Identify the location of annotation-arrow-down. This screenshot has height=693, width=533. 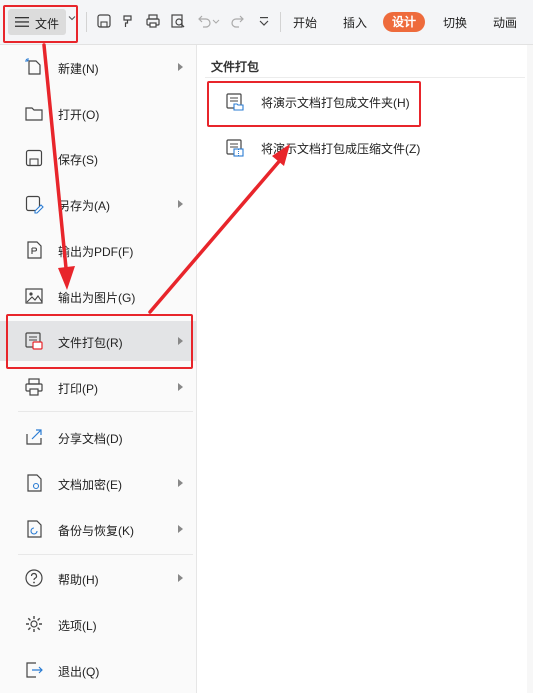
(55, 156).